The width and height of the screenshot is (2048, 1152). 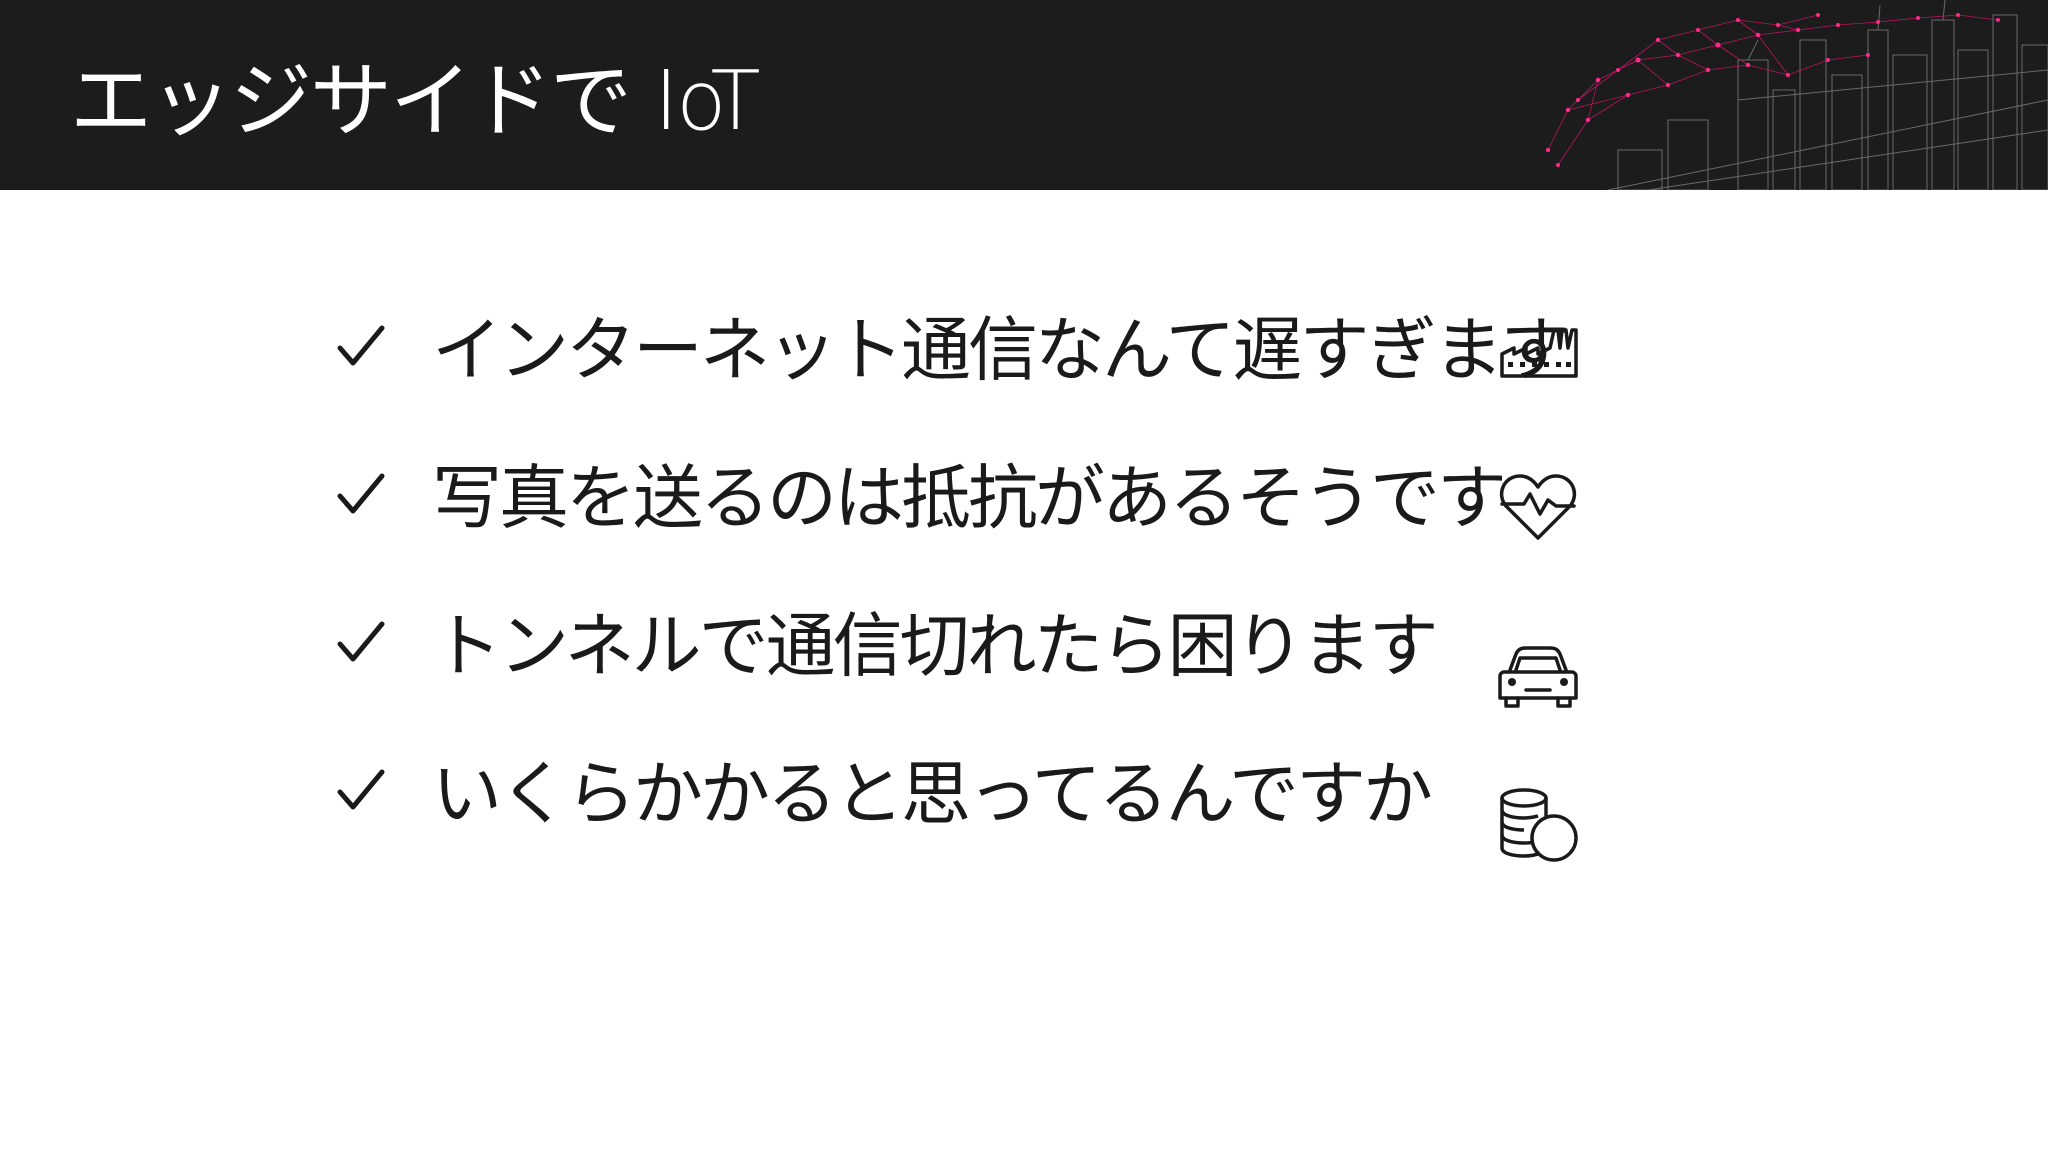 What do you see at coordinates (1539, 825) in the screenshot?
I see `coins-icon` at bounding box center [1539, 825].